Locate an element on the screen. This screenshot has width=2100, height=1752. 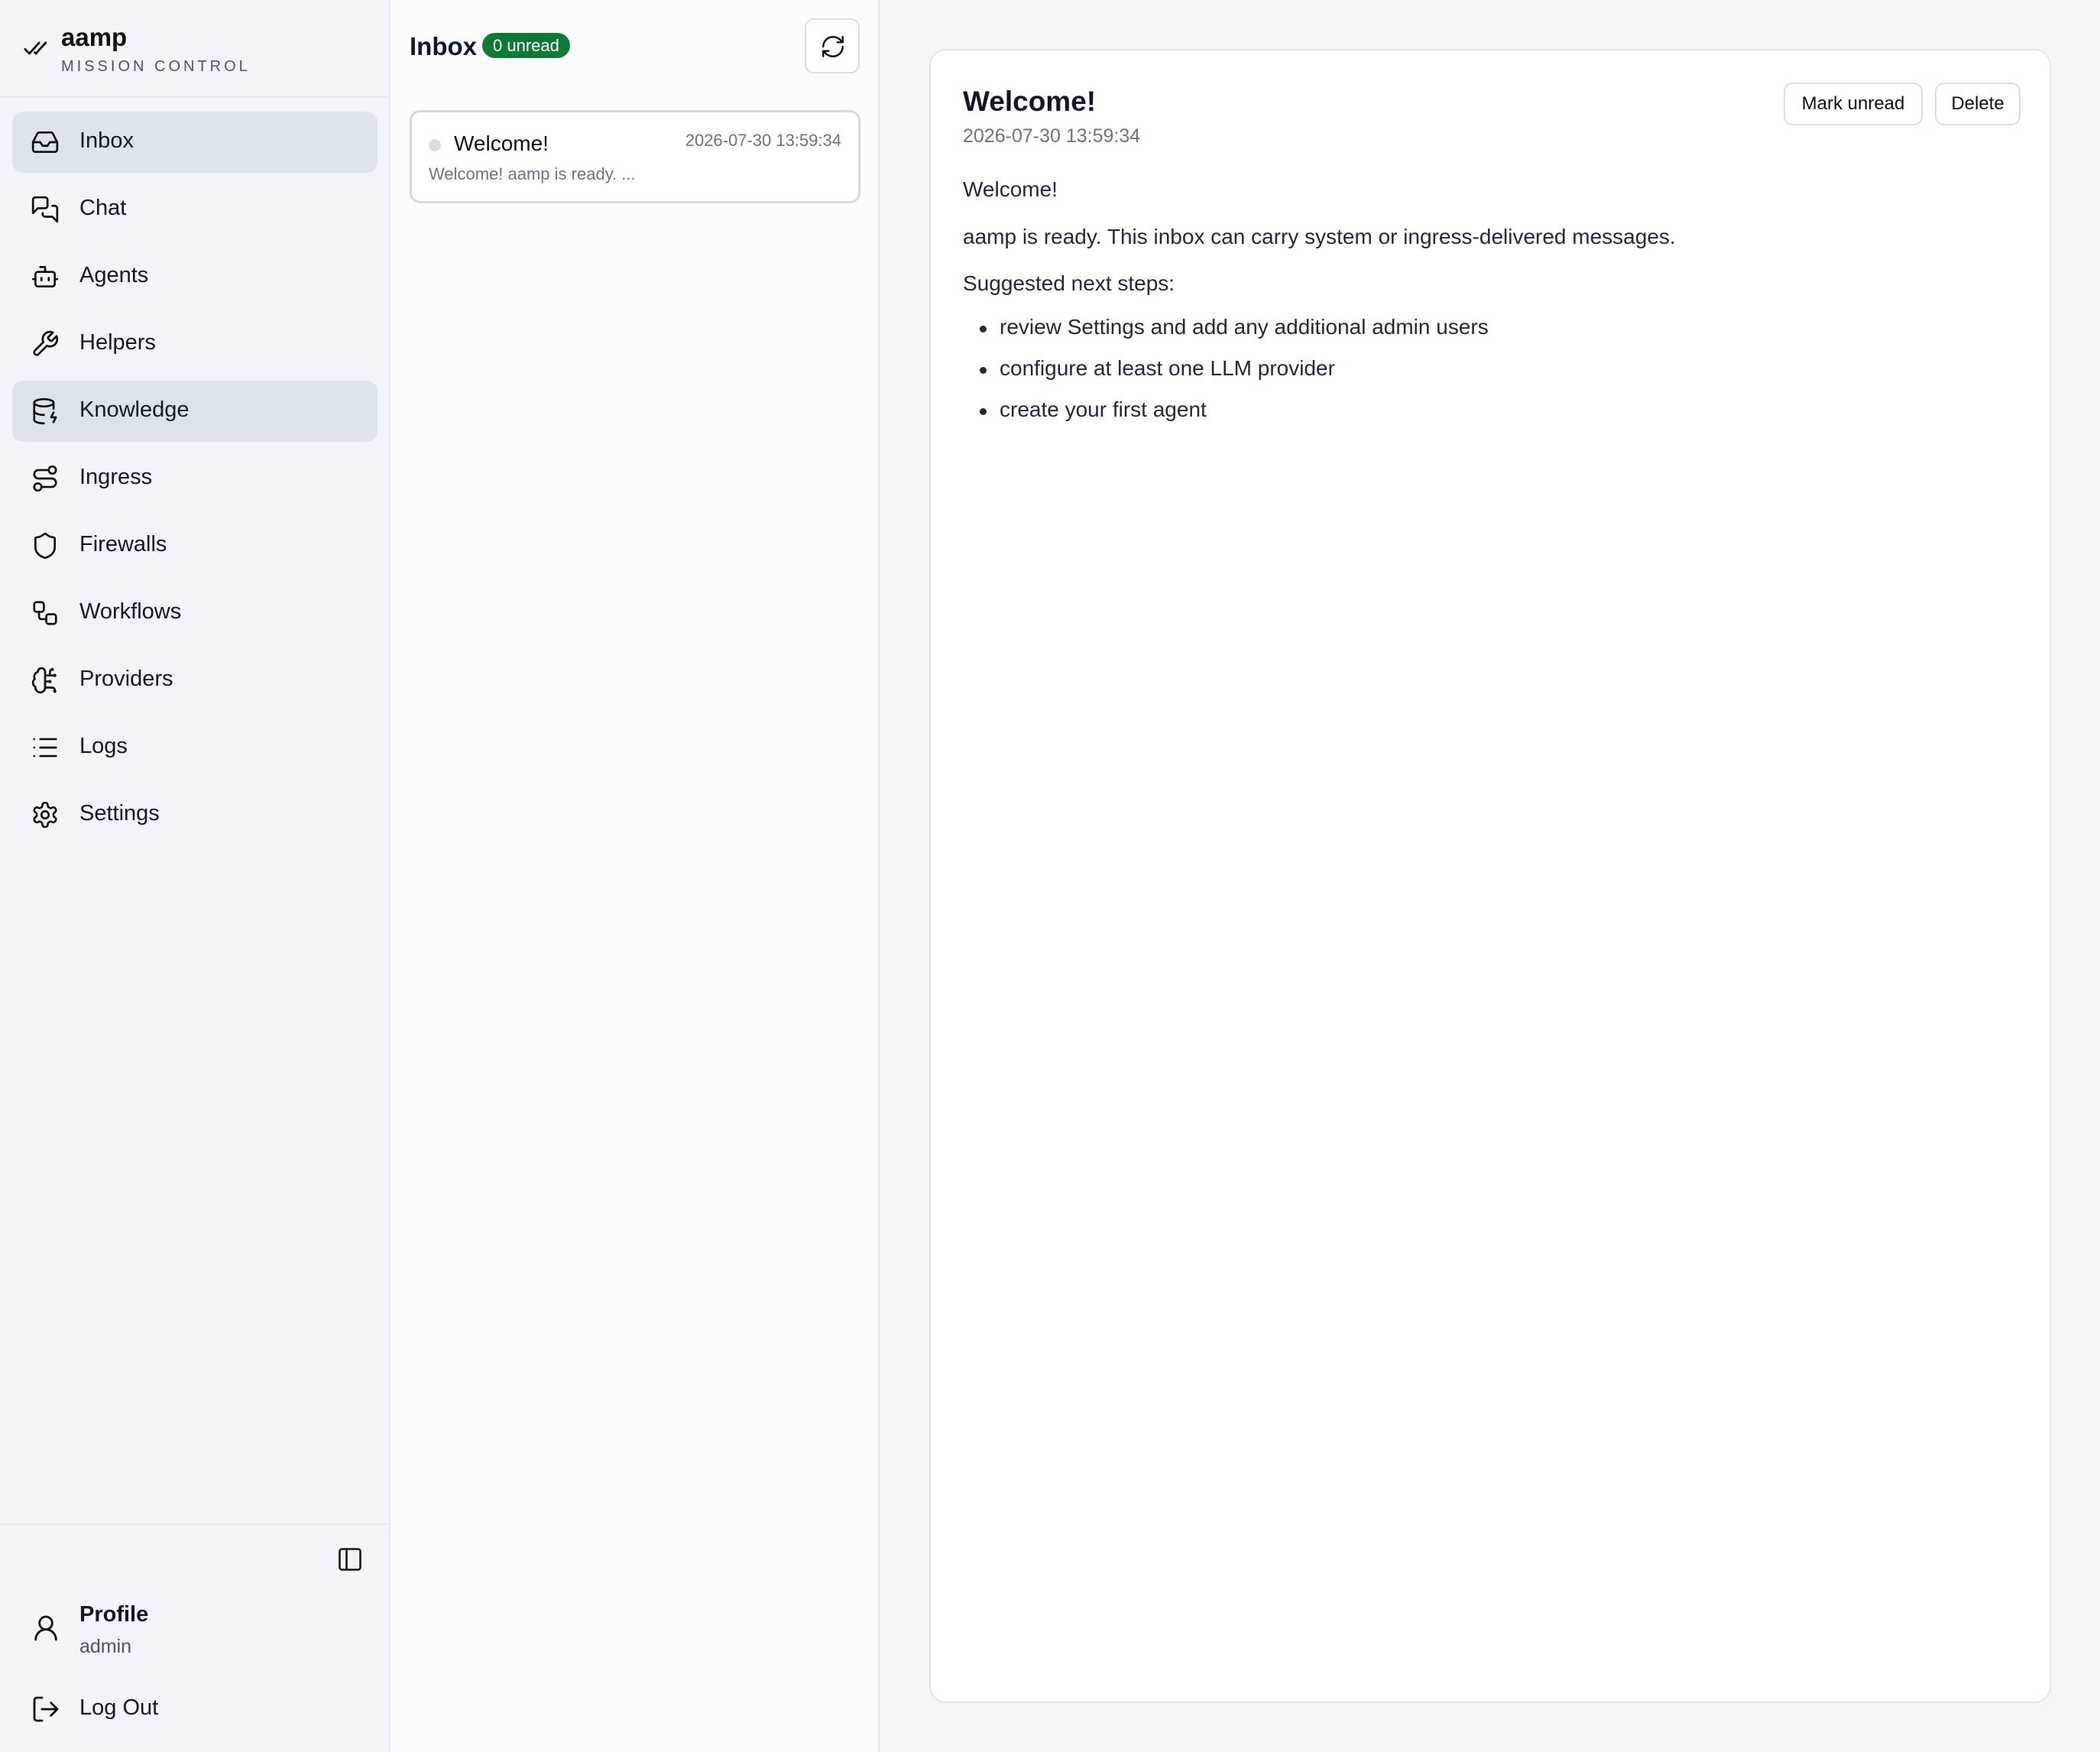
sidebar-item-chat: Chat is located at coordinates (195, 209).